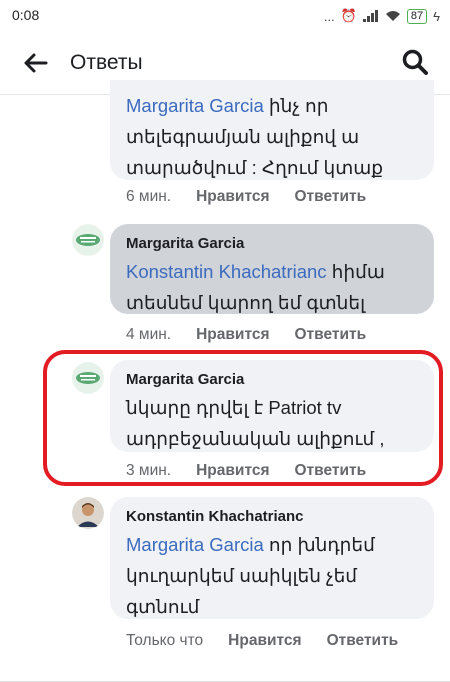 Image resolution: width=450 pixels, height=682 pixels. What do you see at coordinates (226, 271) in the screenshot?
I see `mention-link: Konstantin Khachatrianc` at bounding box center [226, 271].